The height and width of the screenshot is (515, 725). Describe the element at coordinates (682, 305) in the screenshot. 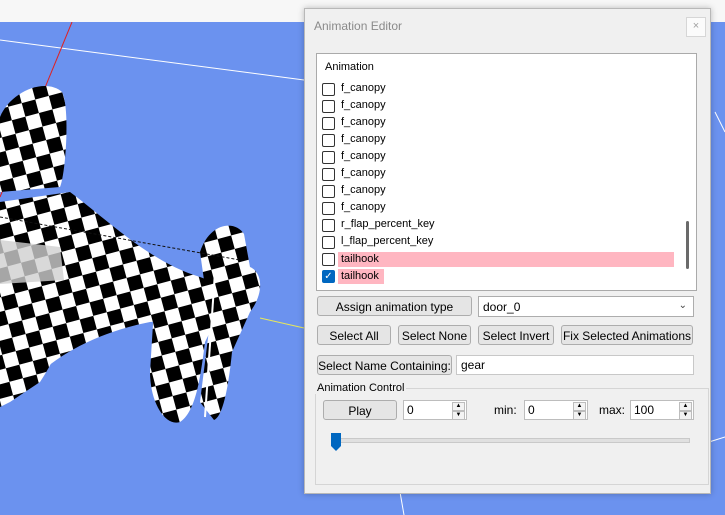

I see `chevron-down-icon: ⌄` at that location.